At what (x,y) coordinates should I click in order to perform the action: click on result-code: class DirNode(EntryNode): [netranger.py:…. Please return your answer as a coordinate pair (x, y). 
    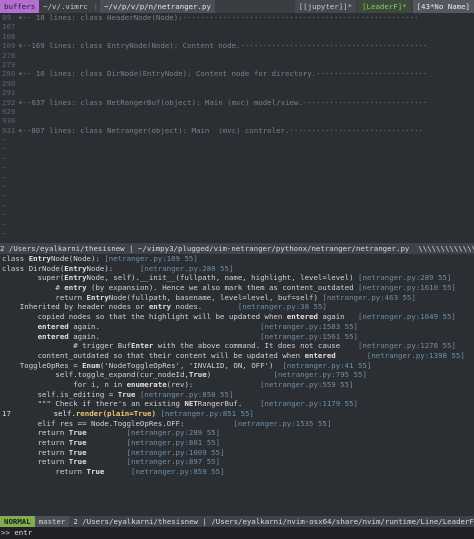
    Looking at the image, I should click on (118, 268).